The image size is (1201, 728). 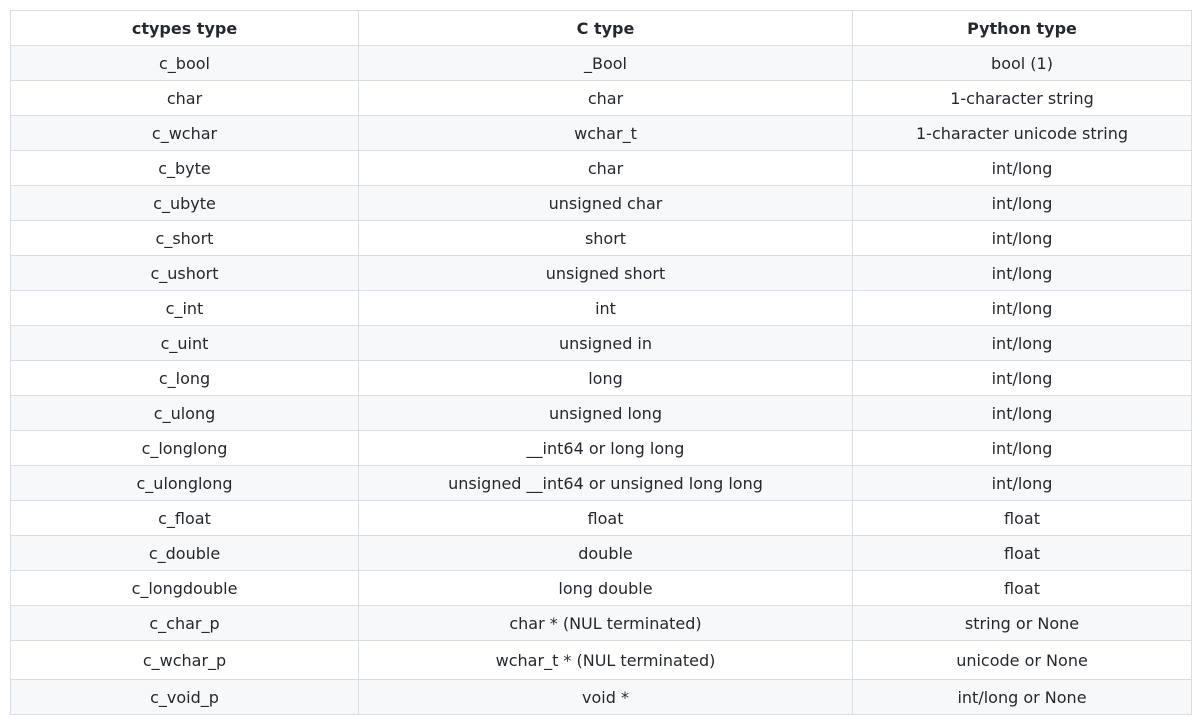 What do you see at coordinates (184, 697) in the screenshot?
I see `cell-ctypes-type: c_void_p` at bounding box center [184, 697].